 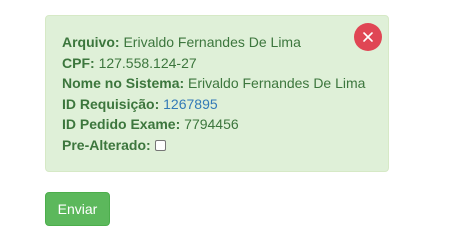 I want to click on field-value: 127.558.124-27, so click(x=147, y=62).